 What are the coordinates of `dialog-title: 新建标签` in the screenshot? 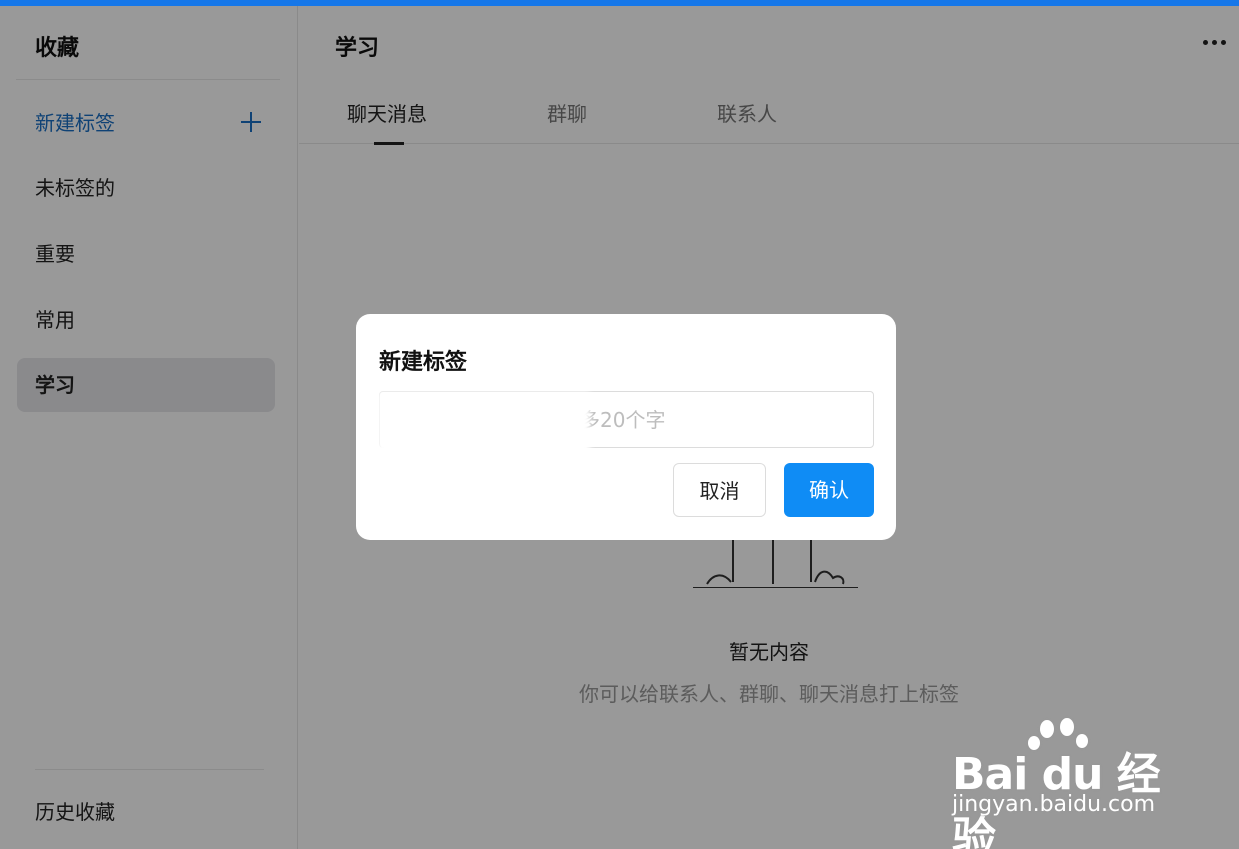 It's located at (423, 362).